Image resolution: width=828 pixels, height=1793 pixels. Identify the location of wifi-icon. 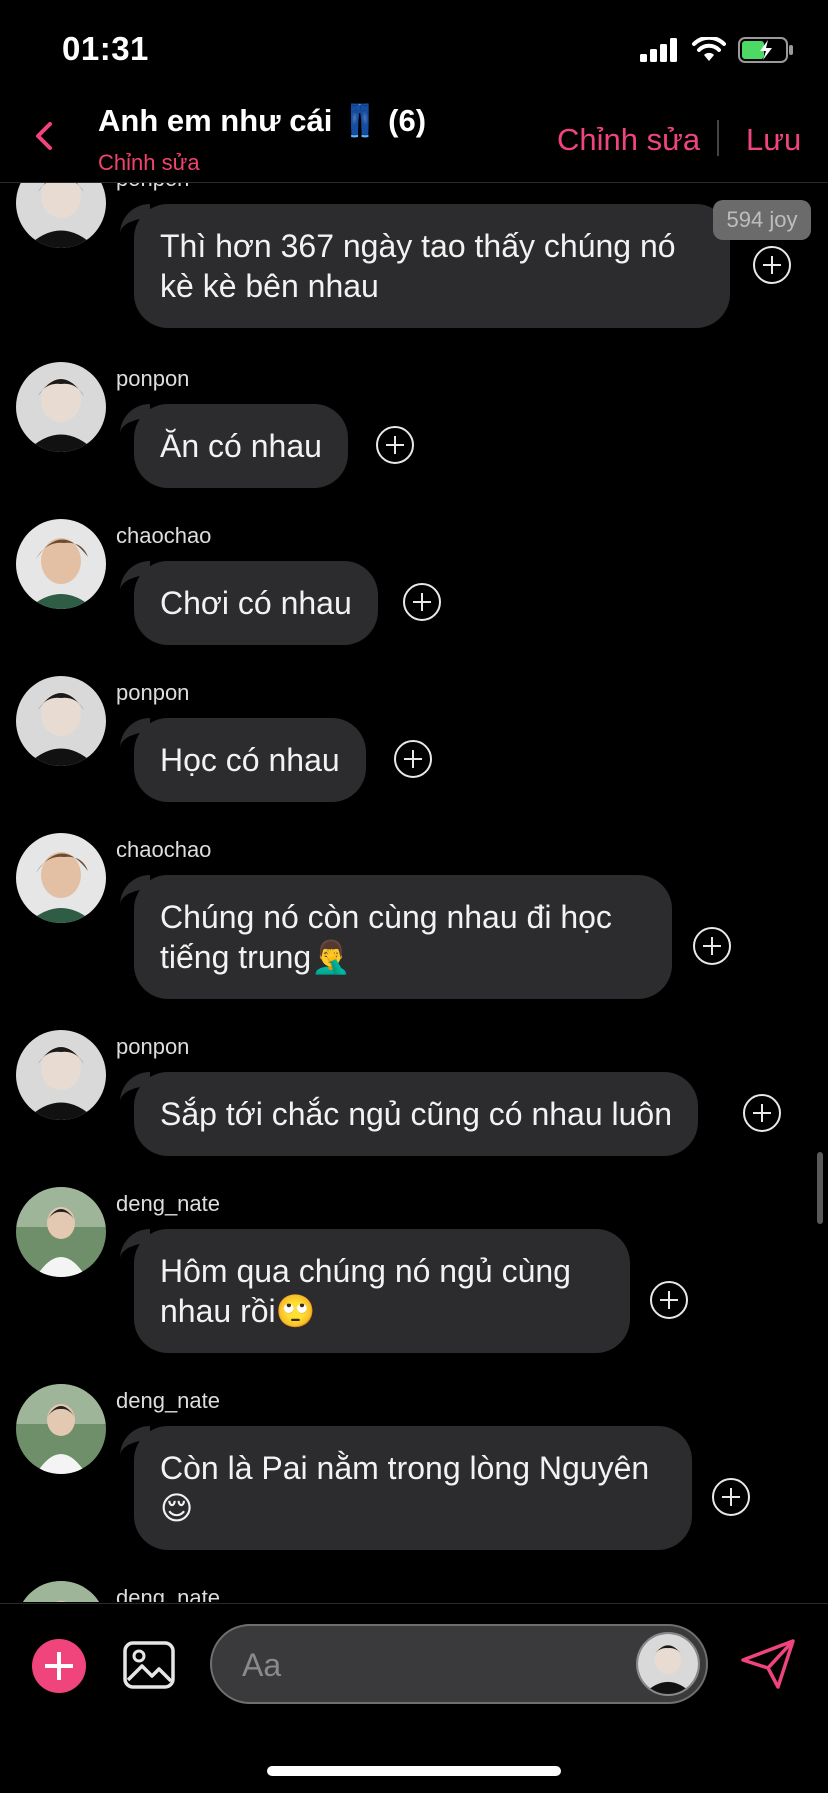
(709, 49).